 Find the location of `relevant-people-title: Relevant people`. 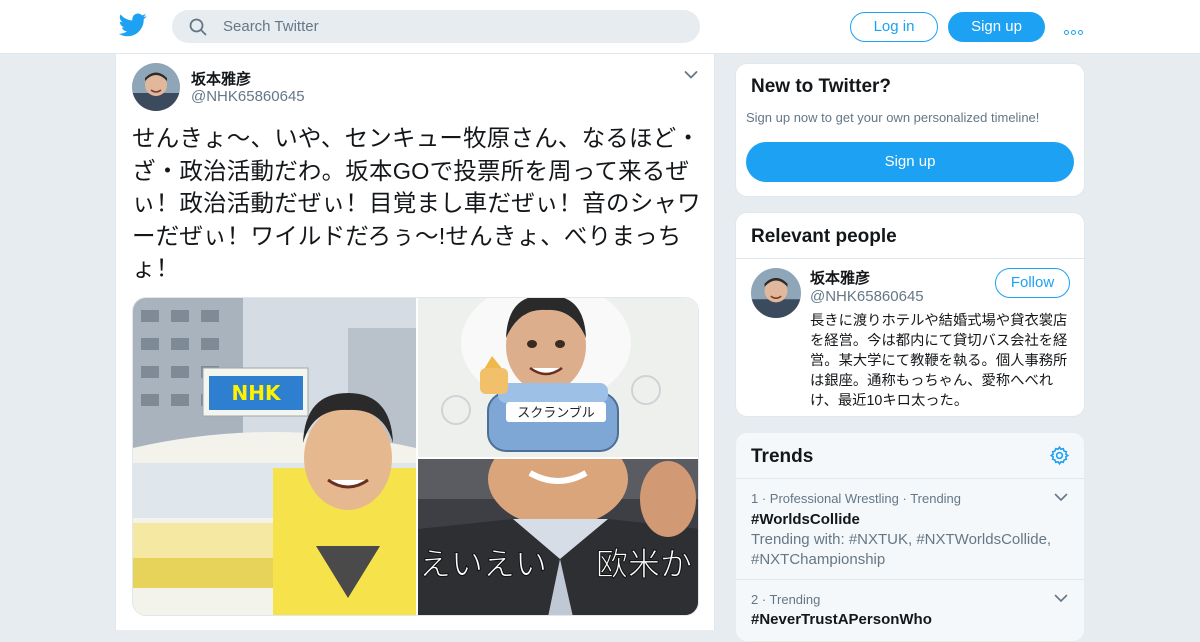

relevant-people-title: Relevant people is located at coordinates (824, 236).